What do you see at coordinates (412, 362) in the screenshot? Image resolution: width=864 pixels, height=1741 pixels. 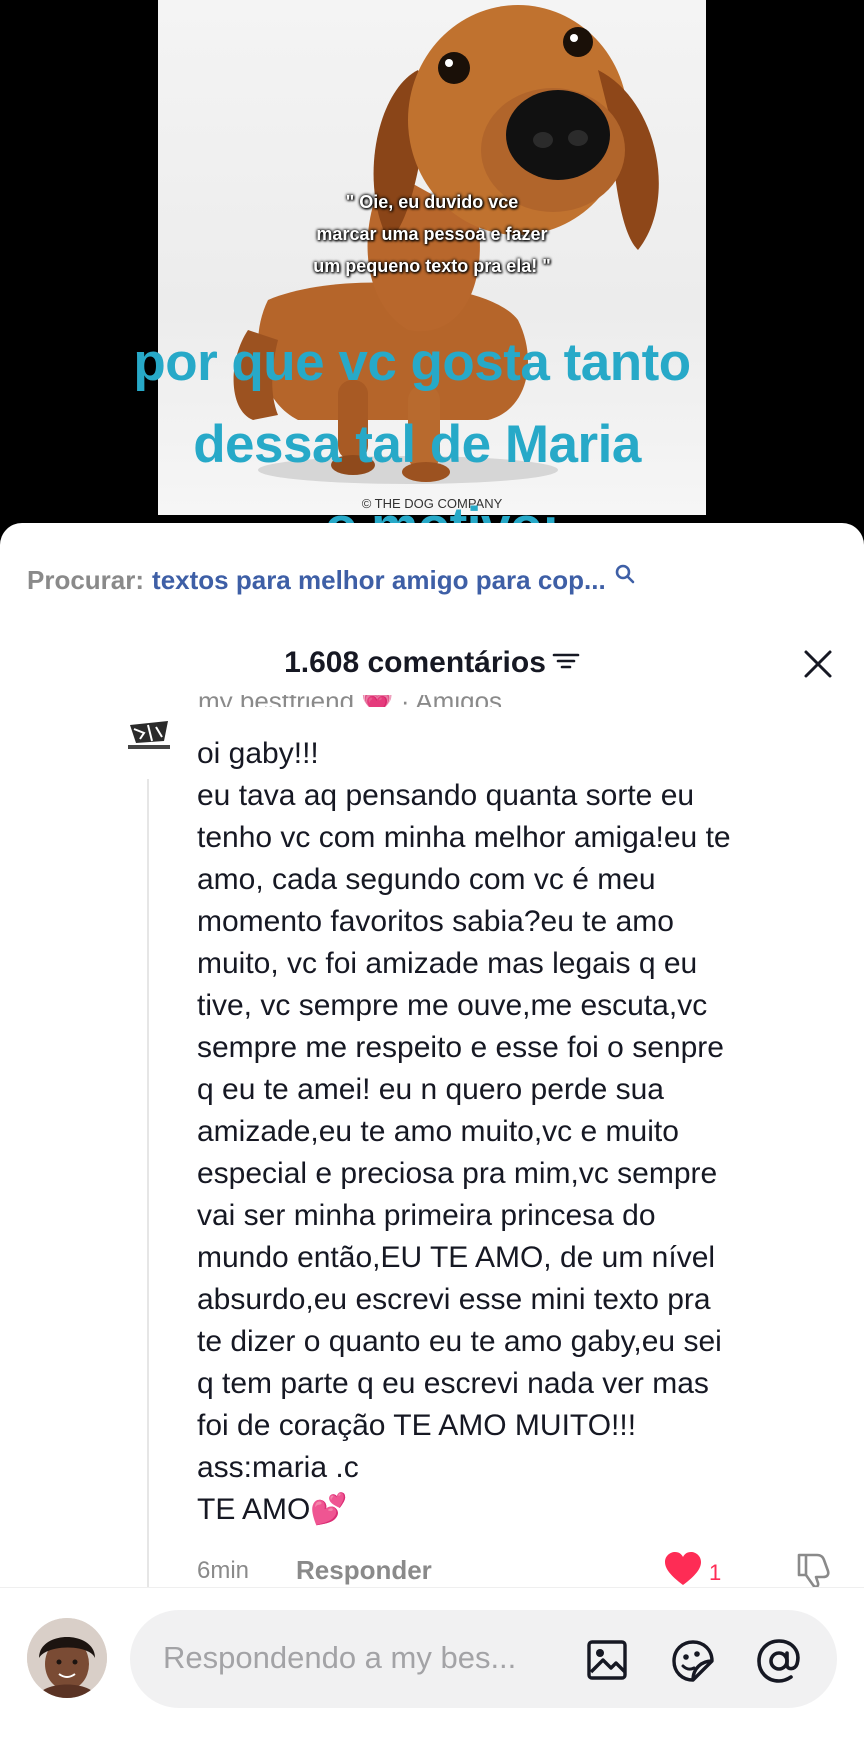 I see `caption-line: por que vc gosta tanto` at bounding box center [412, 362].